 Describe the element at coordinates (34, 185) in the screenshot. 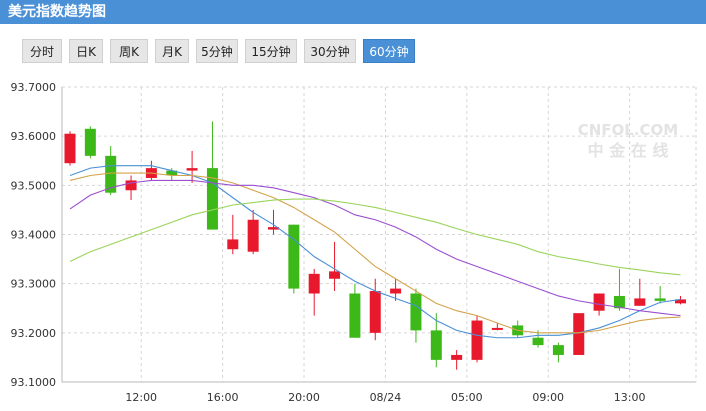

I see `y-tick-label: 93.5000` at that location.